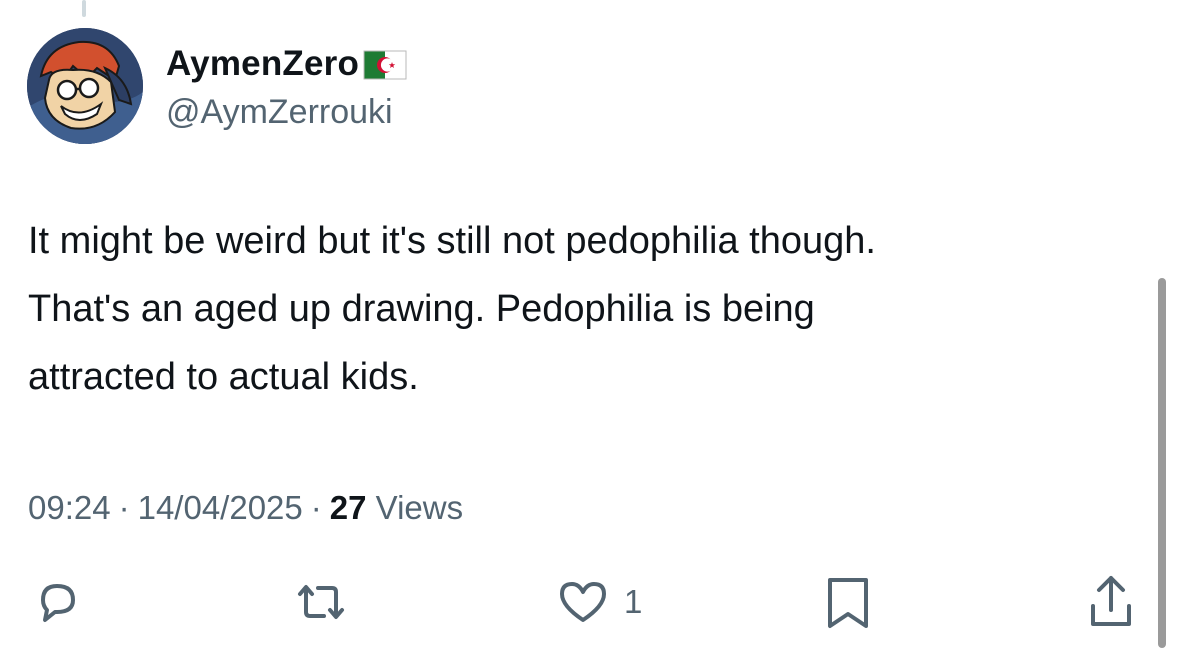  I want to click on bookmark-button, so click(848, 602).